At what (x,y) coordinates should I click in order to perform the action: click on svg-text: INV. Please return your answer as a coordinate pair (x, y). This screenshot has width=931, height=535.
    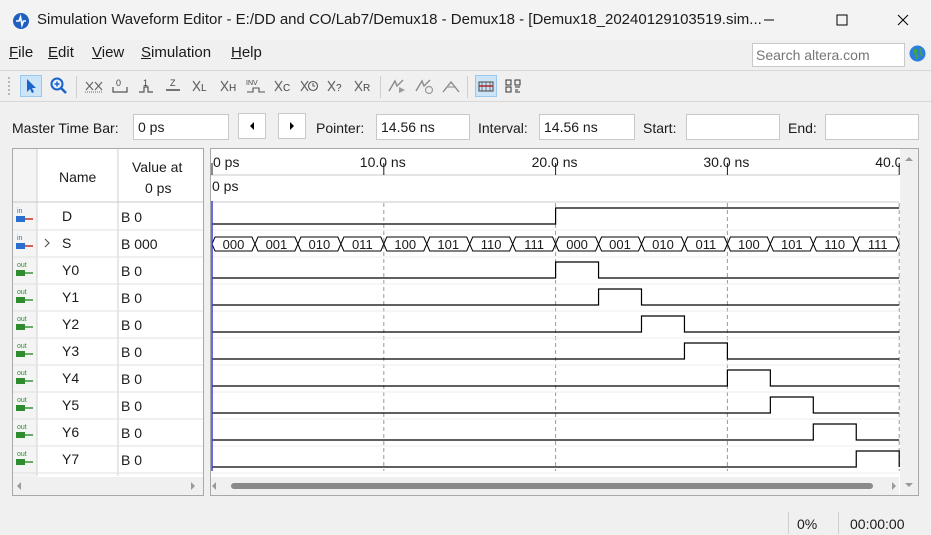
    Looking at the image, I should click on (252, 83).